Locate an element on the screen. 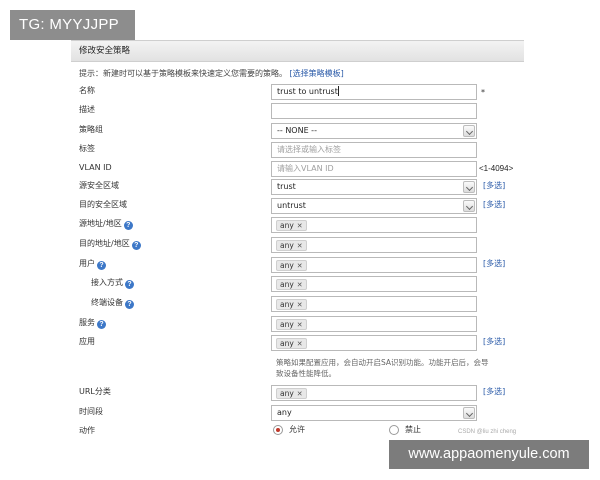 The width and height of the screenshot is (600, 480). time-range-select: any is located at coordinates (374, 413).